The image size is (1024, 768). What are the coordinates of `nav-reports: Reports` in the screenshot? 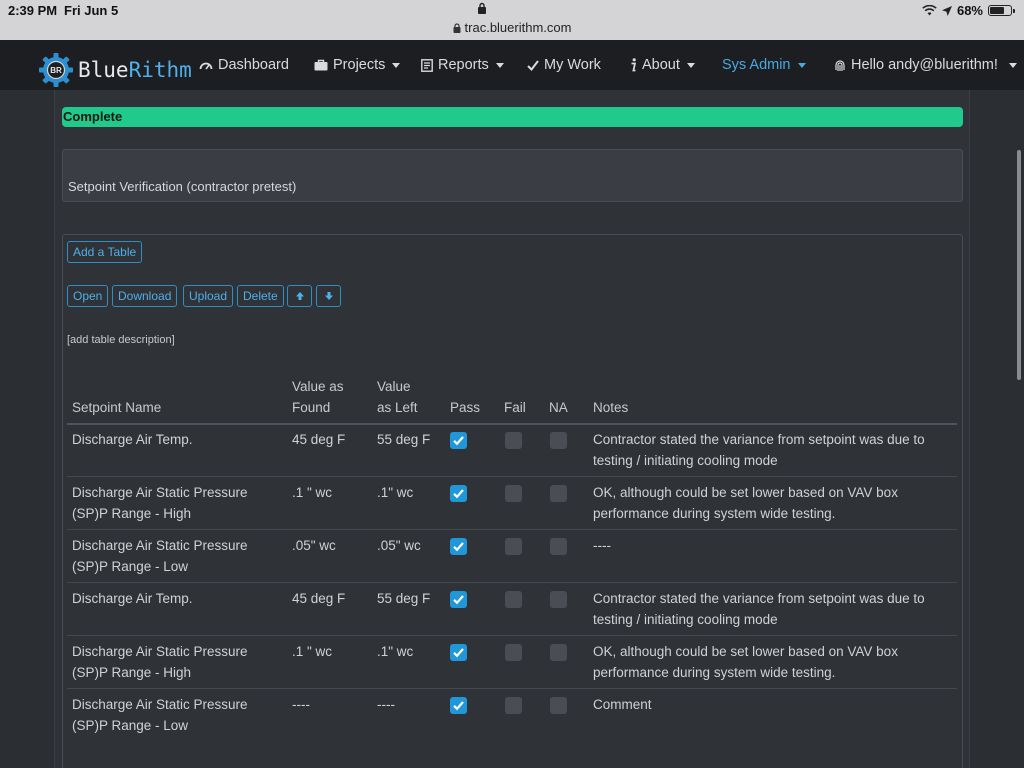 It's located at (462, 65).